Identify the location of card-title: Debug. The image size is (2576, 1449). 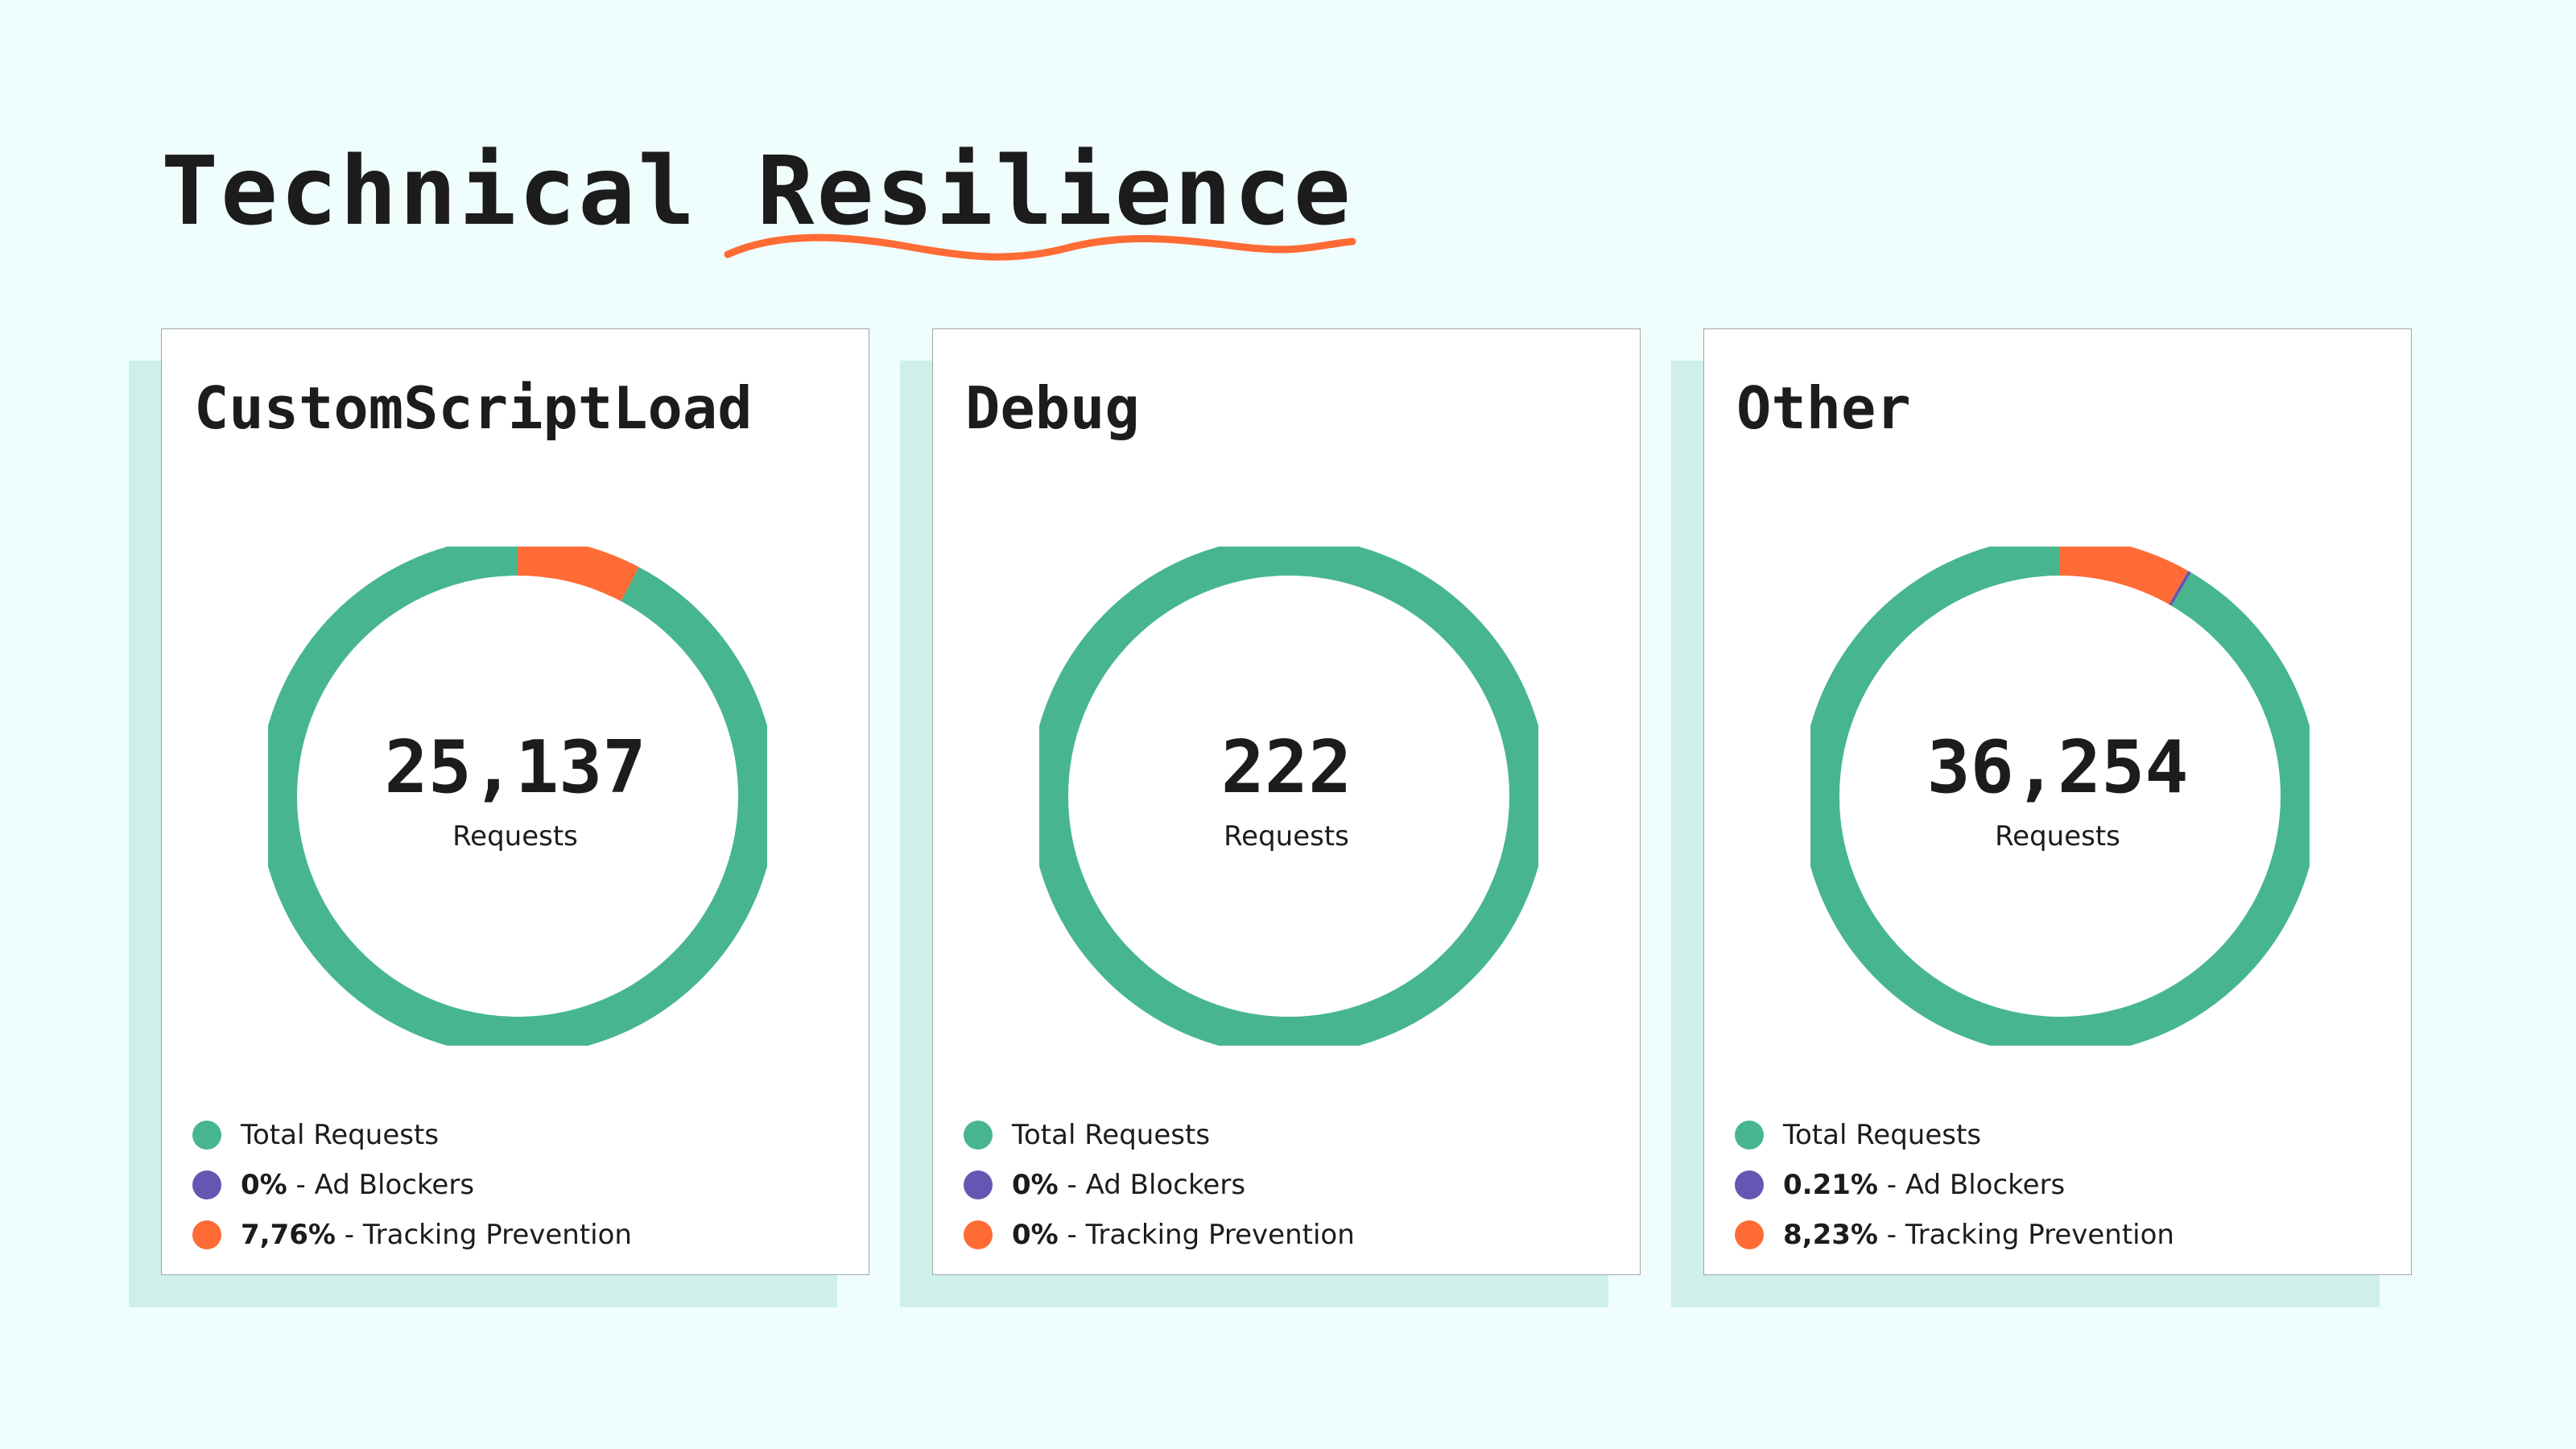
(1052, 408).